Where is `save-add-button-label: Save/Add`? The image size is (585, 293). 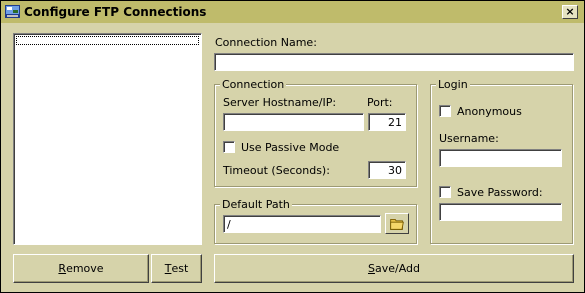 save-add-button-label: Save/Add is located at coordinates (393, 268).